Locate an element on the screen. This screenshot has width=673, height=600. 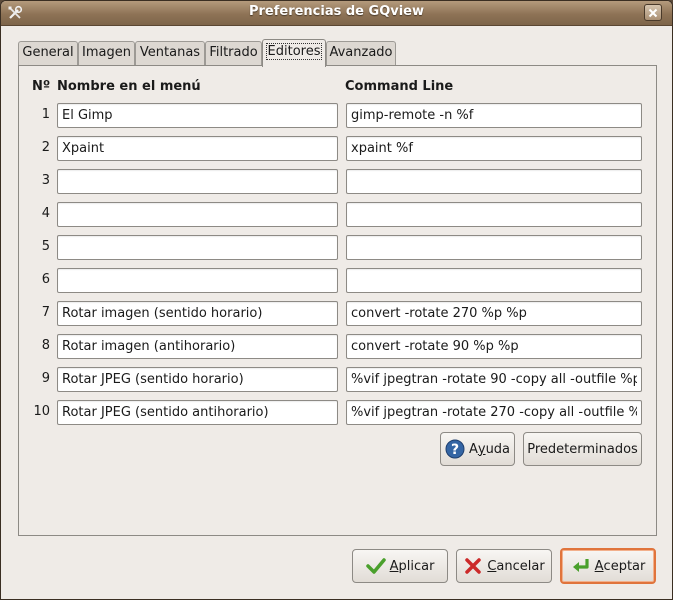
help-label-pre: A is located at coordinates (473, 449).